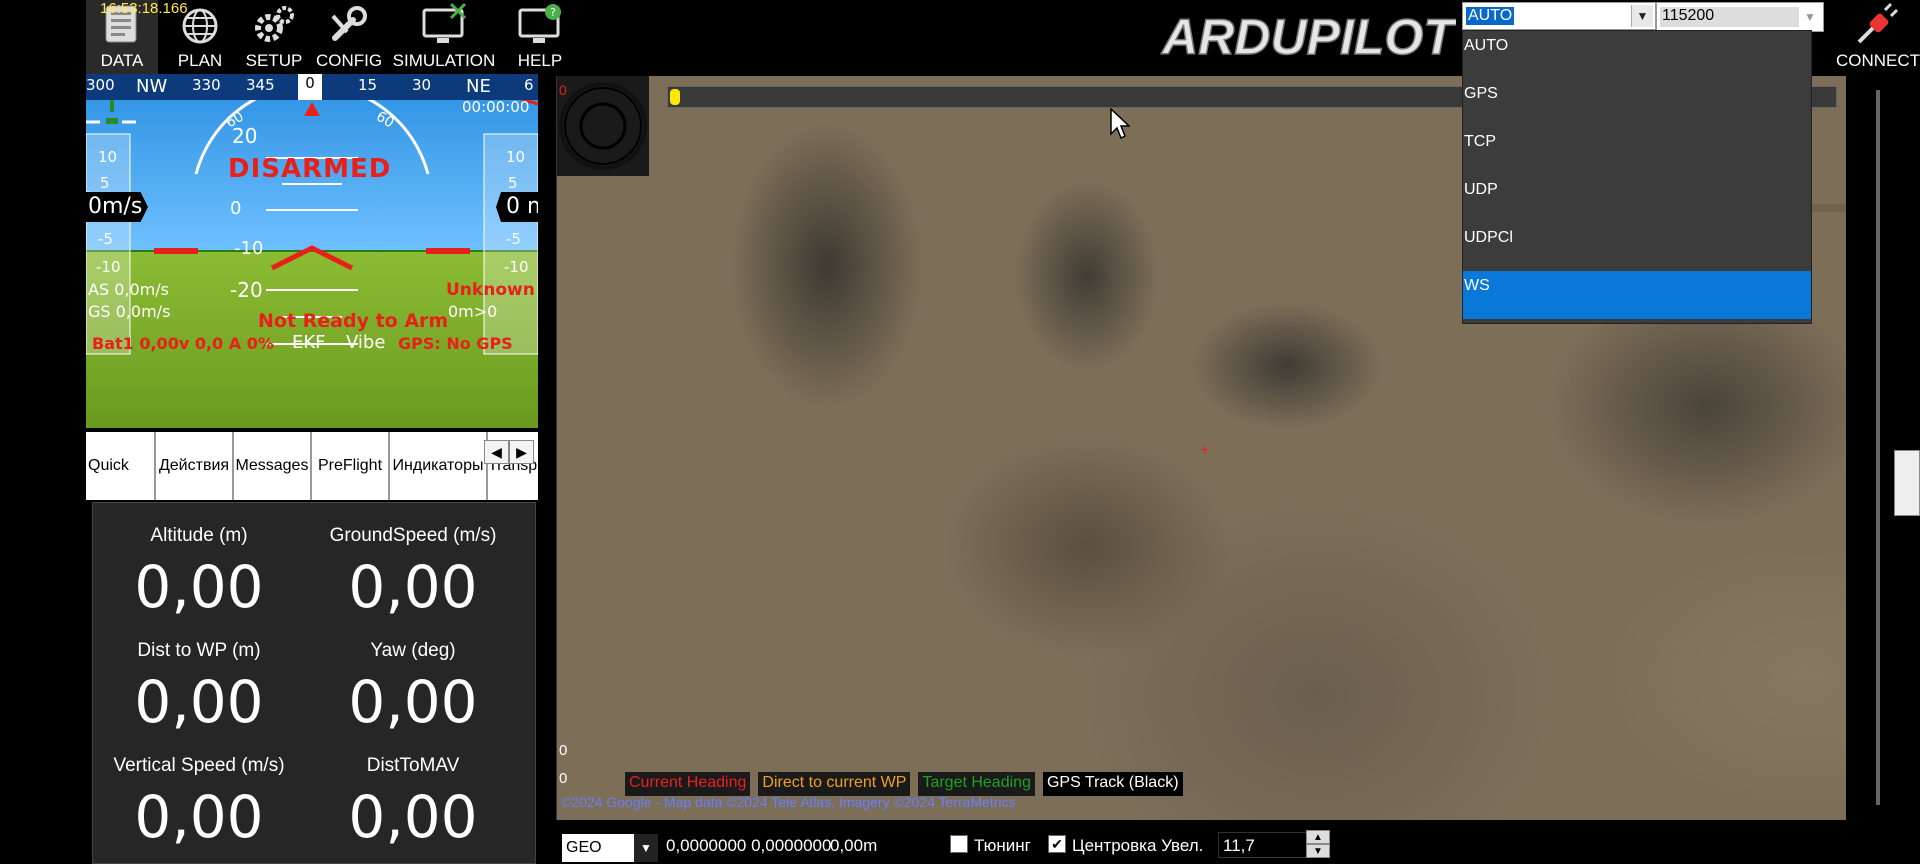 Image resolution: width=1920 pixels, height=864 pixels. Describe the element at coordinates (152, 86) in the screenshot. I see `heading-tick: NW` at that location.